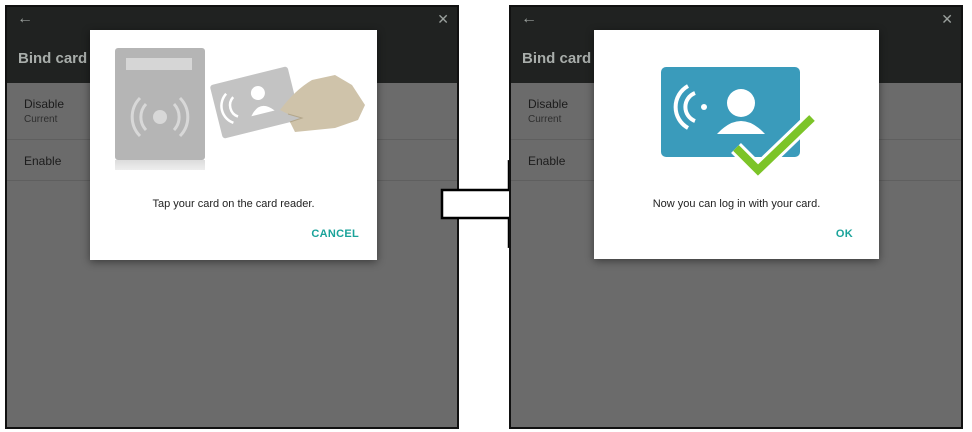  What do you see at coordinates (233, 204) in the screenshot?
I see `dialog-message: Tap your card on the card reader.` at bounding box center [233, 204].